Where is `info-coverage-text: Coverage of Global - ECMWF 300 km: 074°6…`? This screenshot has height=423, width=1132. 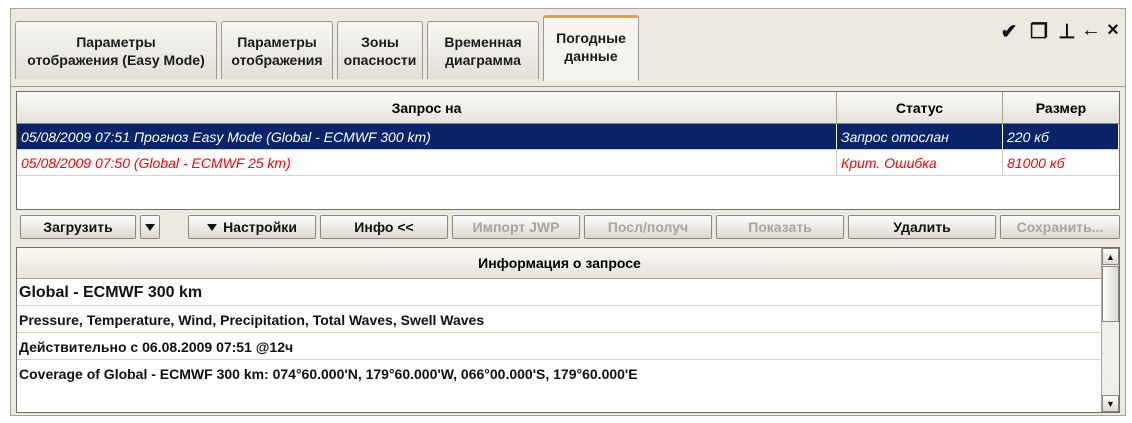
info-coverage-text: Coverage of Global - ECMWF 300 km: 074°6… is located at coordinates (328, 373).